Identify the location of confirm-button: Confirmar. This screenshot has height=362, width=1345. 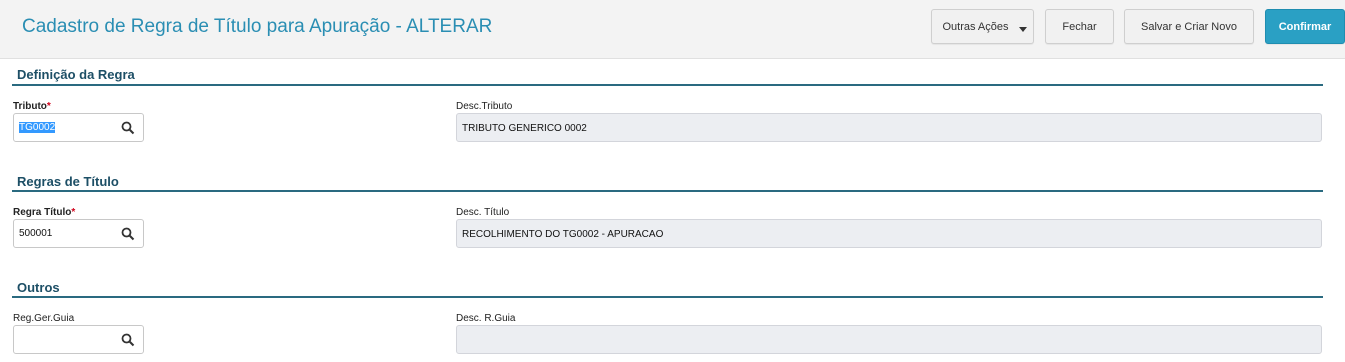
(1305, 26).